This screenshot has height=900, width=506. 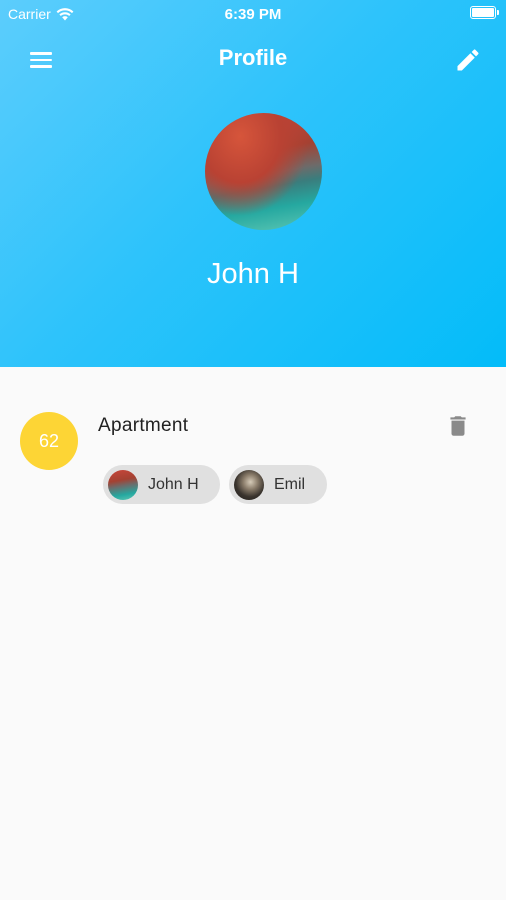 I want to click on member-name: Emil, so click(x=290, y=484).